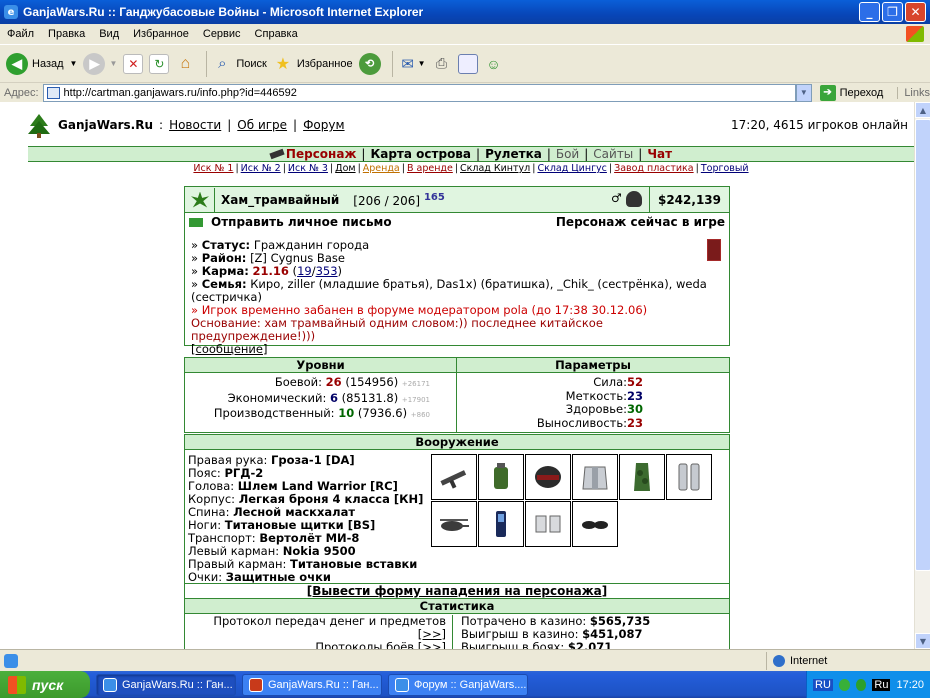  What do you see at coordinates (133, 63) in the screenshot?
I see `stop-button: ✕` at bounding box center [133, 63].